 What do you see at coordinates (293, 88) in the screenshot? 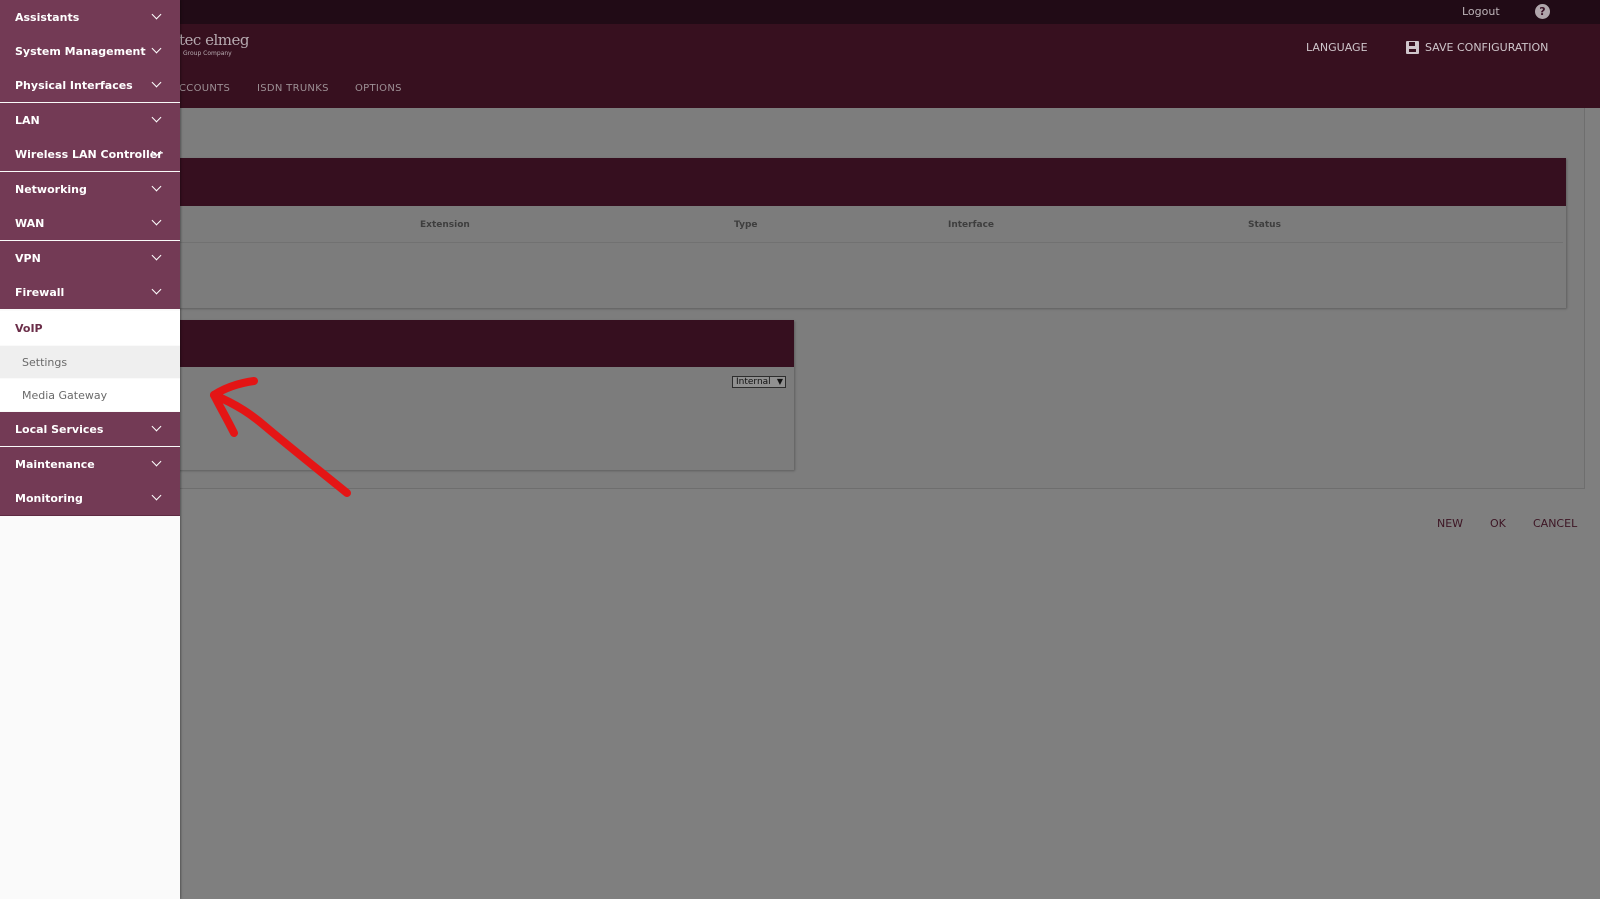
I see `tab-isdn-trunks: ISDN TRUNKS` at bounding box center [293, 88].